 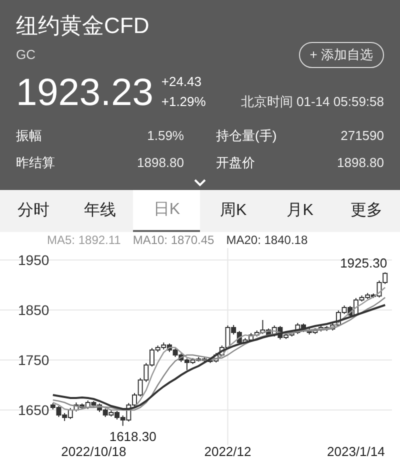 I want to click on y-axis-label: 1850, so click(x=34, y=310).